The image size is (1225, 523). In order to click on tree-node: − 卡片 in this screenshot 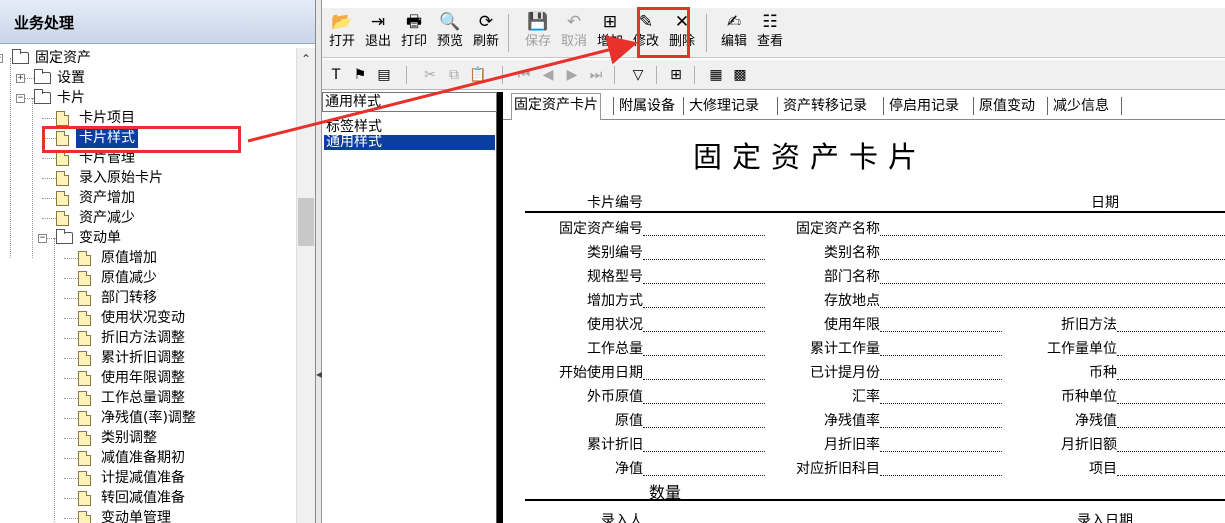, I will do `click(148, 98)`.